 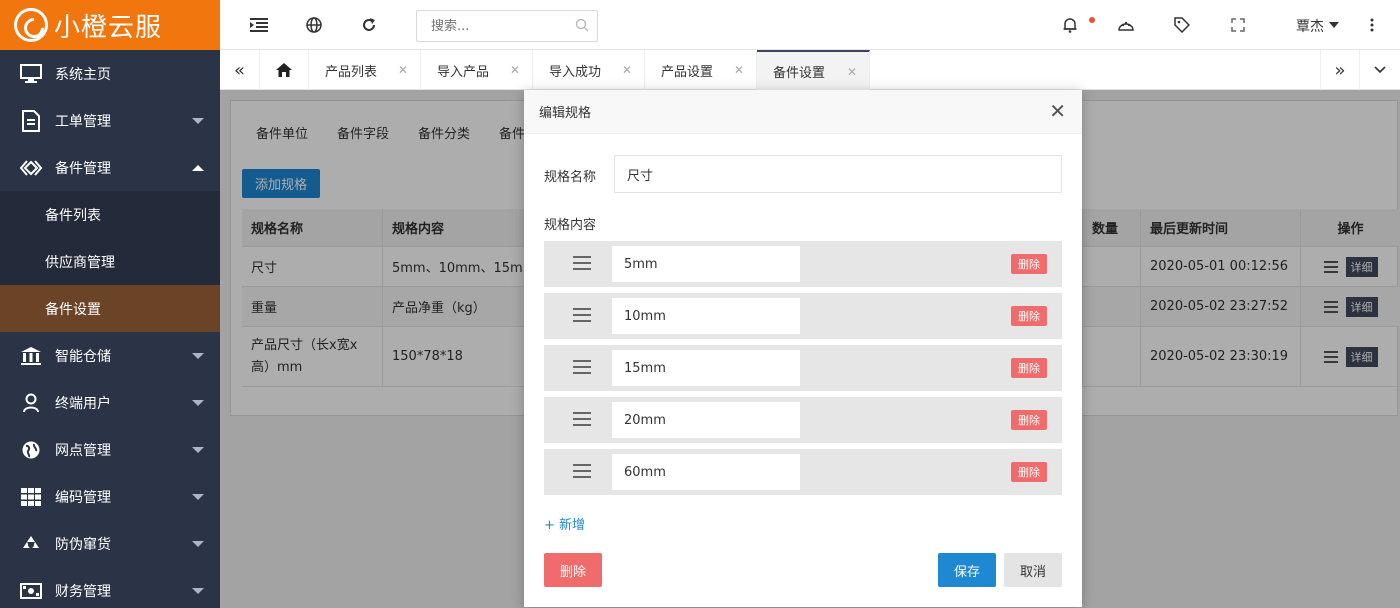 What do you see at coordinates (351, 72) in the screenshot?
I see `tab-label: 产品列表` at bounding box center [351, 72].